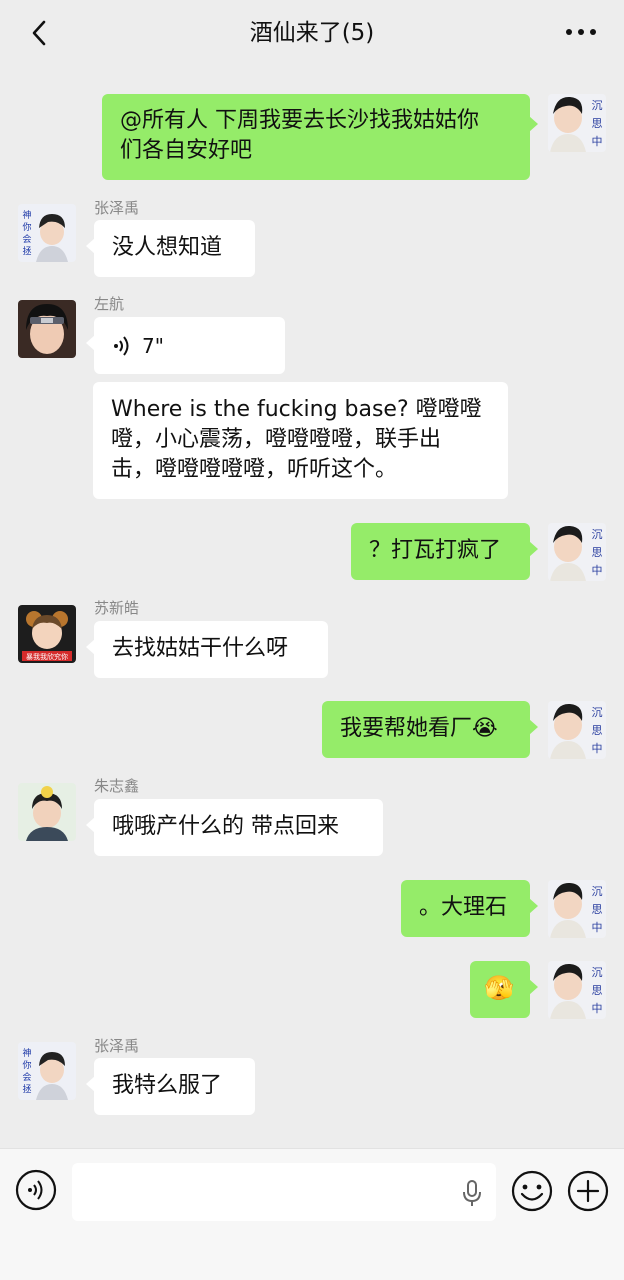 The height and width of the screenshot is (1280, 624). Describe the element at coordinates (320, 137) in the screenshot. I see `my-message-bubble: @所有人 下周我要去长沙找我姑姑你 们各自安好吧` at that location.